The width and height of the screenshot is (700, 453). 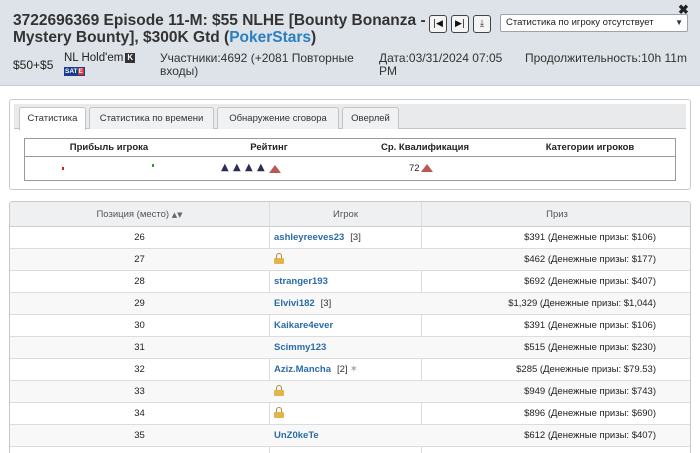 What do you see at coordinates (94, 58) in the screenshot?
I see `game-label: NL Hold'em` at bounding box center [94, 58].